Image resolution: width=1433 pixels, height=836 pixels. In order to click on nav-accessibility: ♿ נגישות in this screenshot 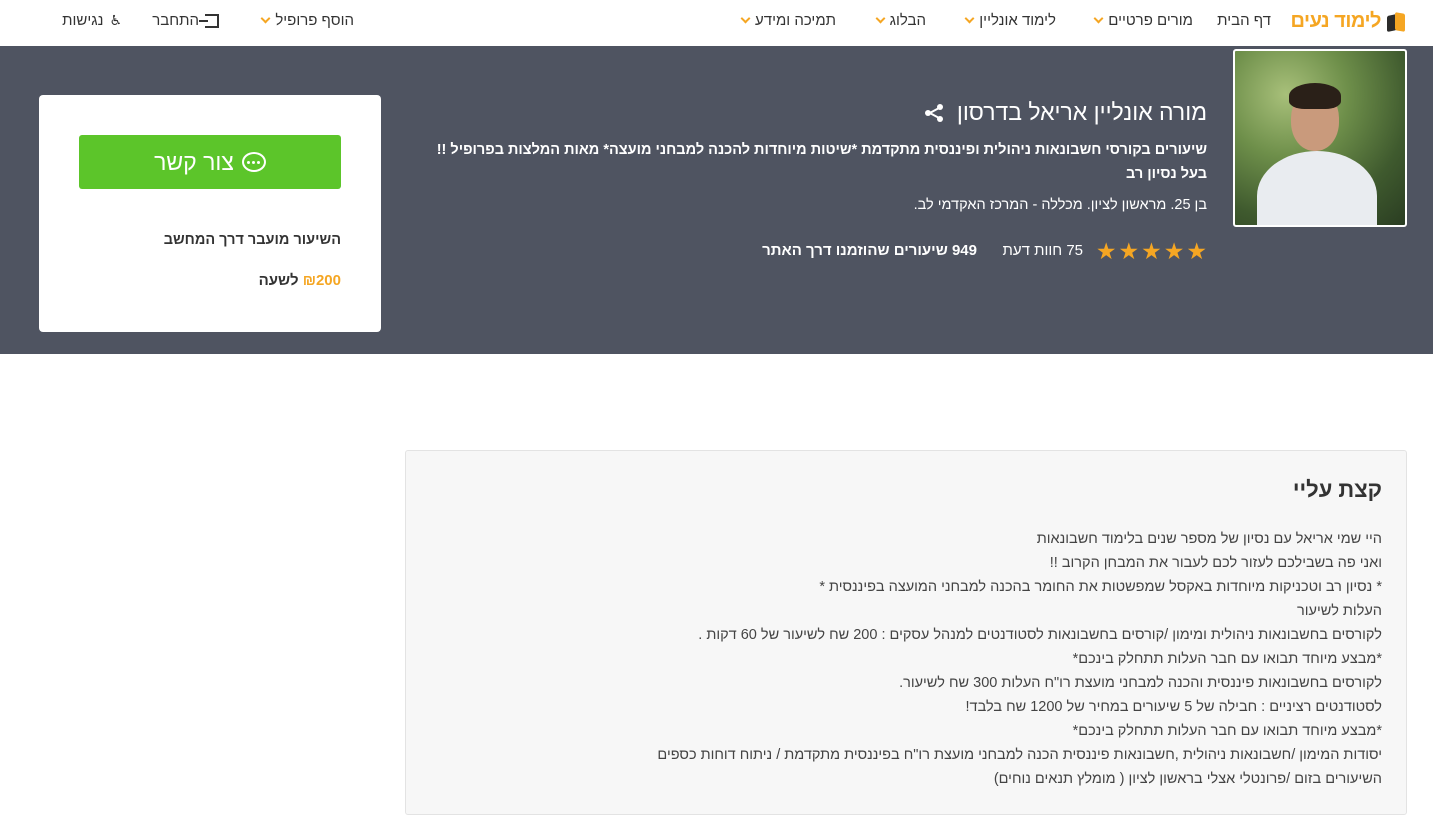, I will do `click(92, 20)`.